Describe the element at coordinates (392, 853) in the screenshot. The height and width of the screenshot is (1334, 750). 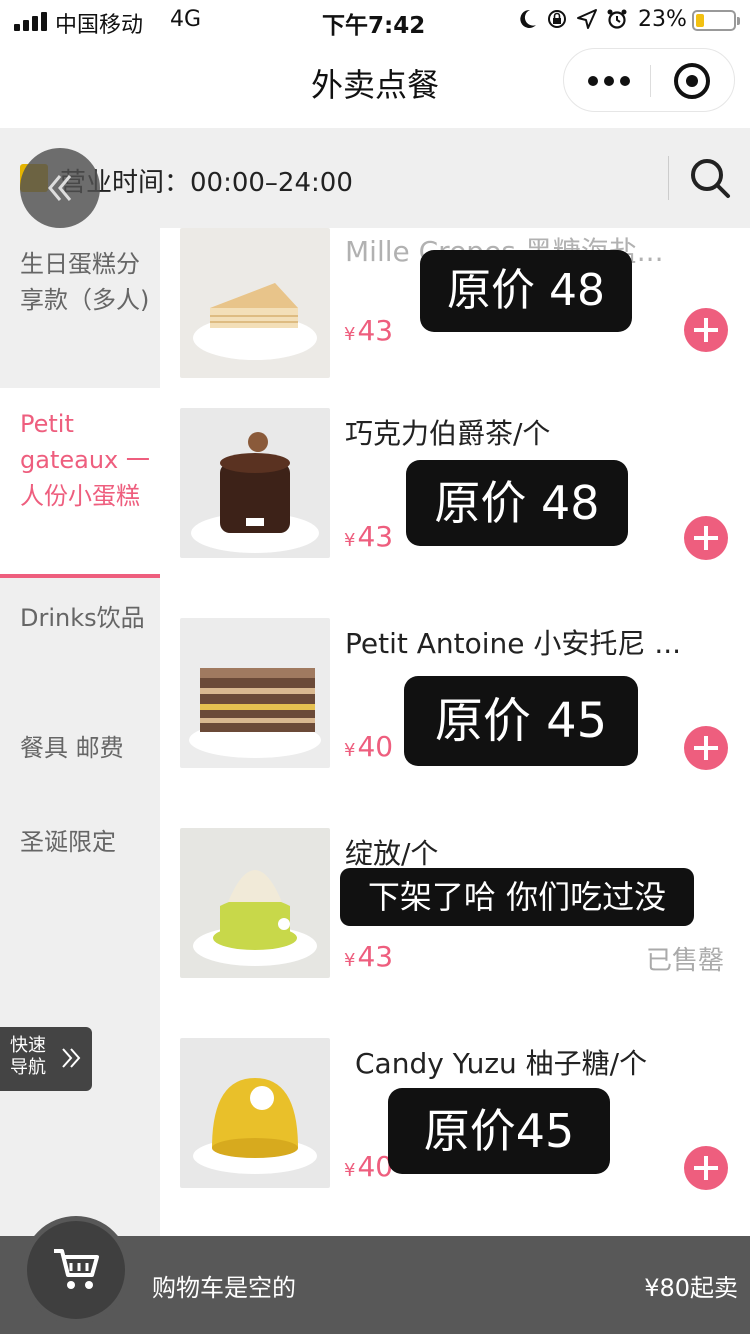
I see `product-name: 绽放/个` at that location.